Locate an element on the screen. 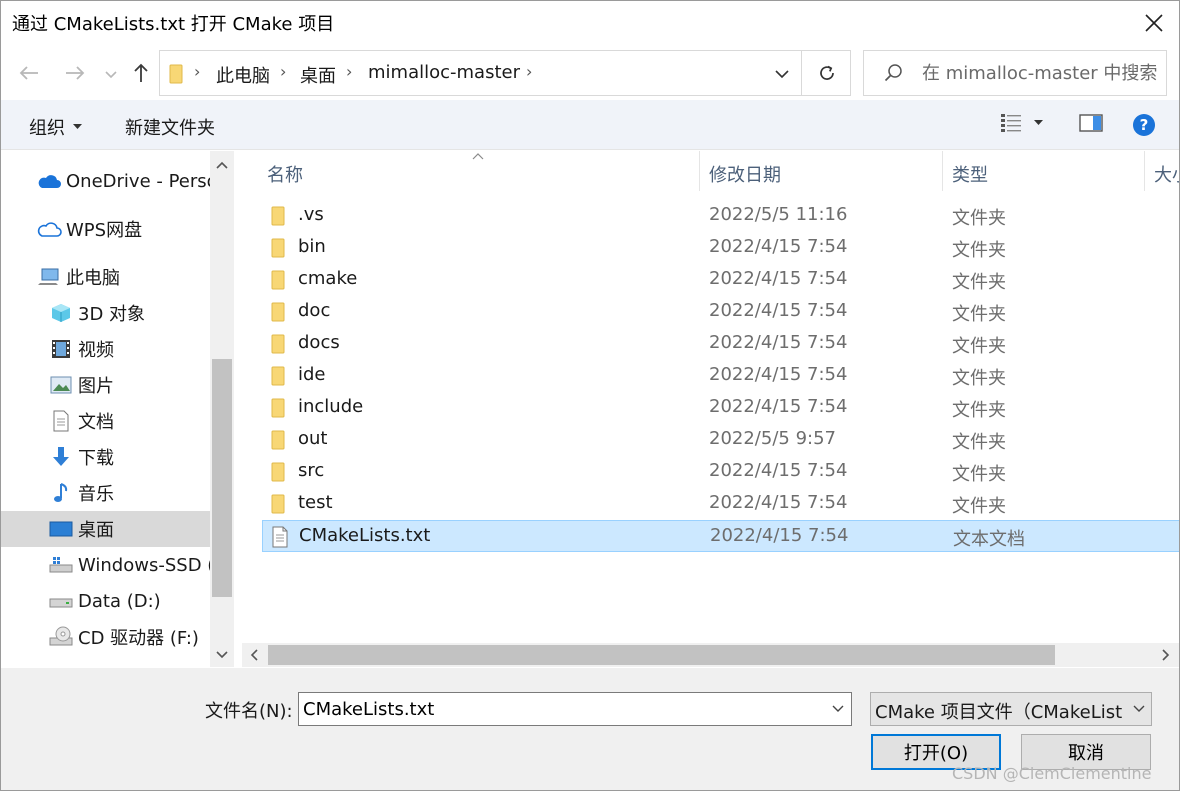 The image size is (1180, 791). column-header-size: 大小 is located at coordinates (1167, 174).